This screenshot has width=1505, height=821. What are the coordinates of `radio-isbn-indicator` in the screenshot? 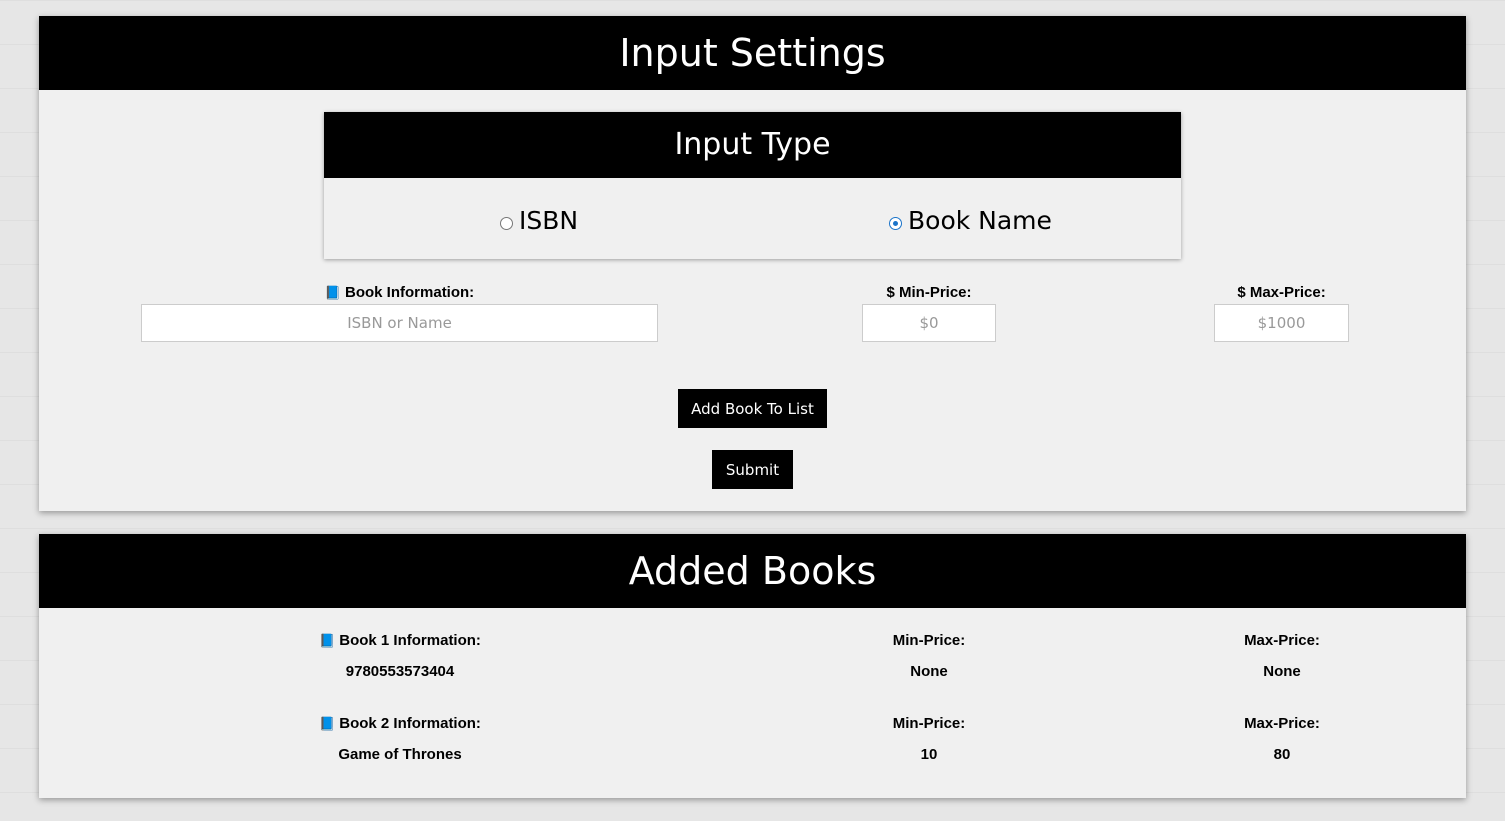 It's located at (506, 223).